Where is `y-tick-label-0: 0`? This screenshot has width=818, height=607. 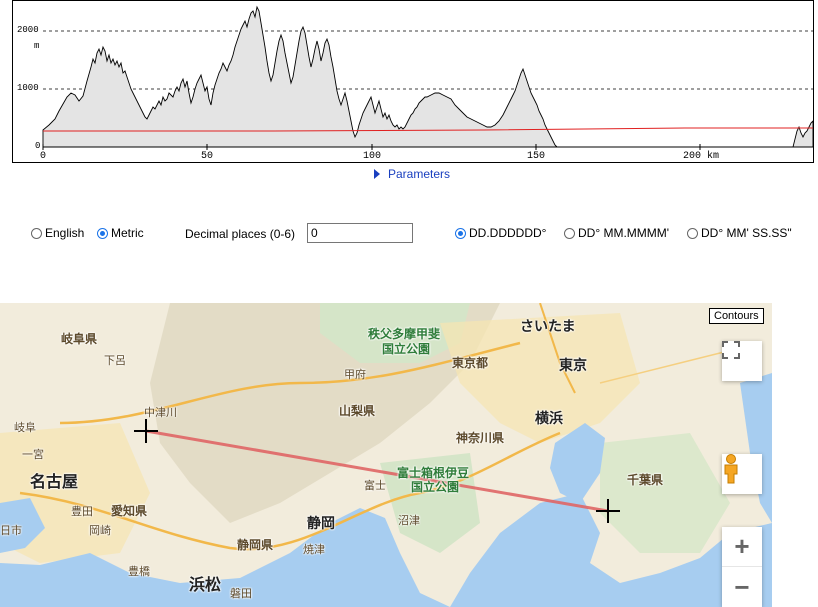 y-tick-label-0: 0 is located at coordinates (38, 146).